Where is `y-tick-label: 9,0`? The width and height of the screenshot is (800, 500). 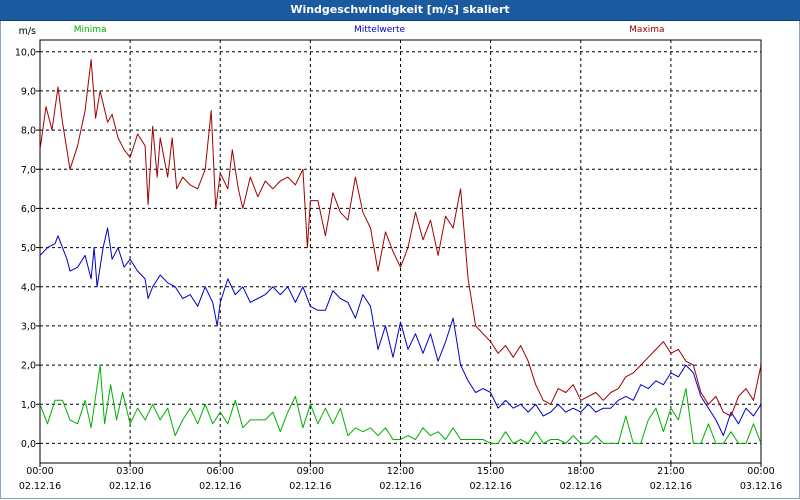
y-tick-label: 9,0 is located at coordinates (28, 91).